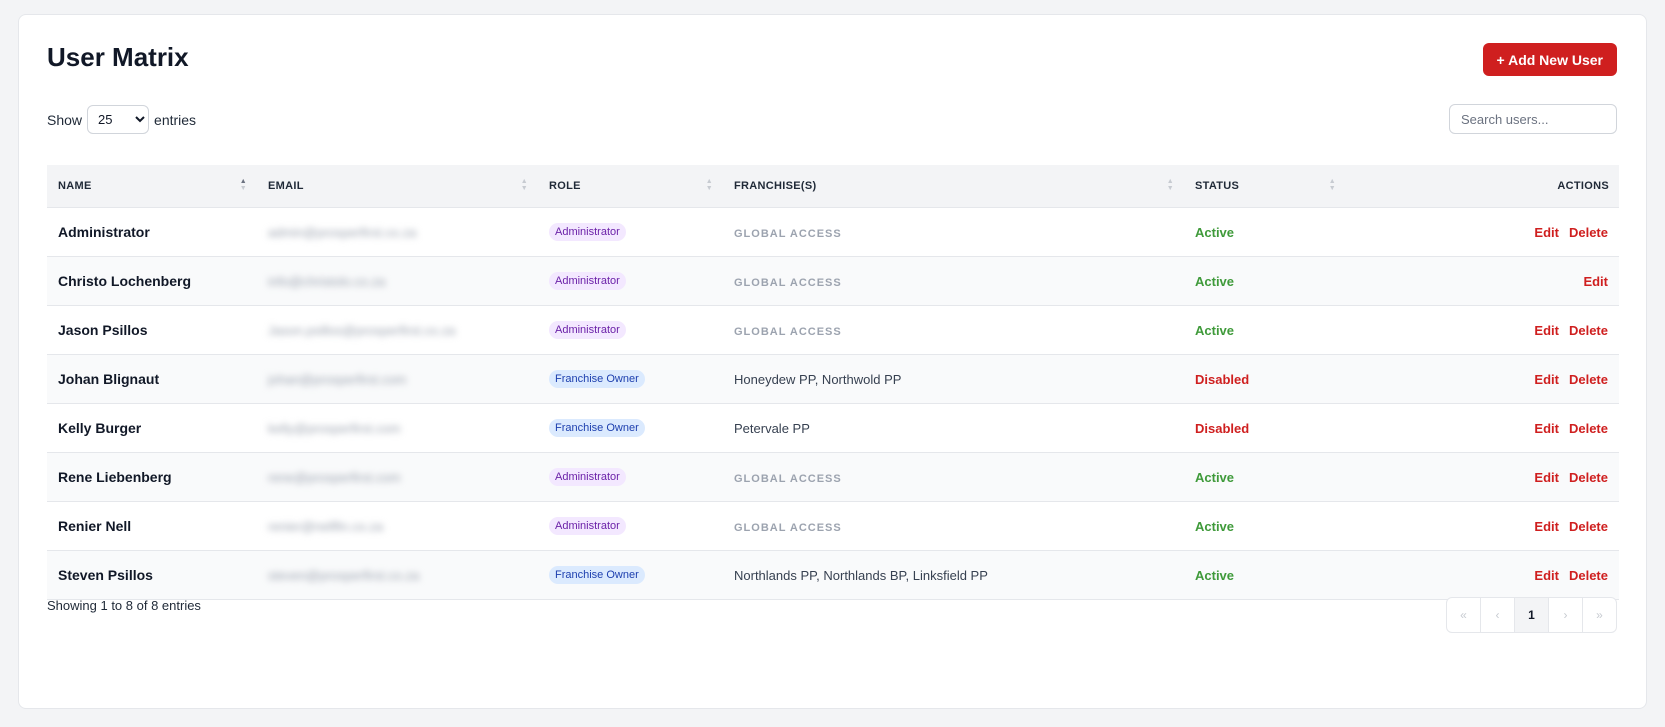 The height and width of the screenshot is (727, 1665). I want to click on row-actions: Edit, so click(1482, 281).